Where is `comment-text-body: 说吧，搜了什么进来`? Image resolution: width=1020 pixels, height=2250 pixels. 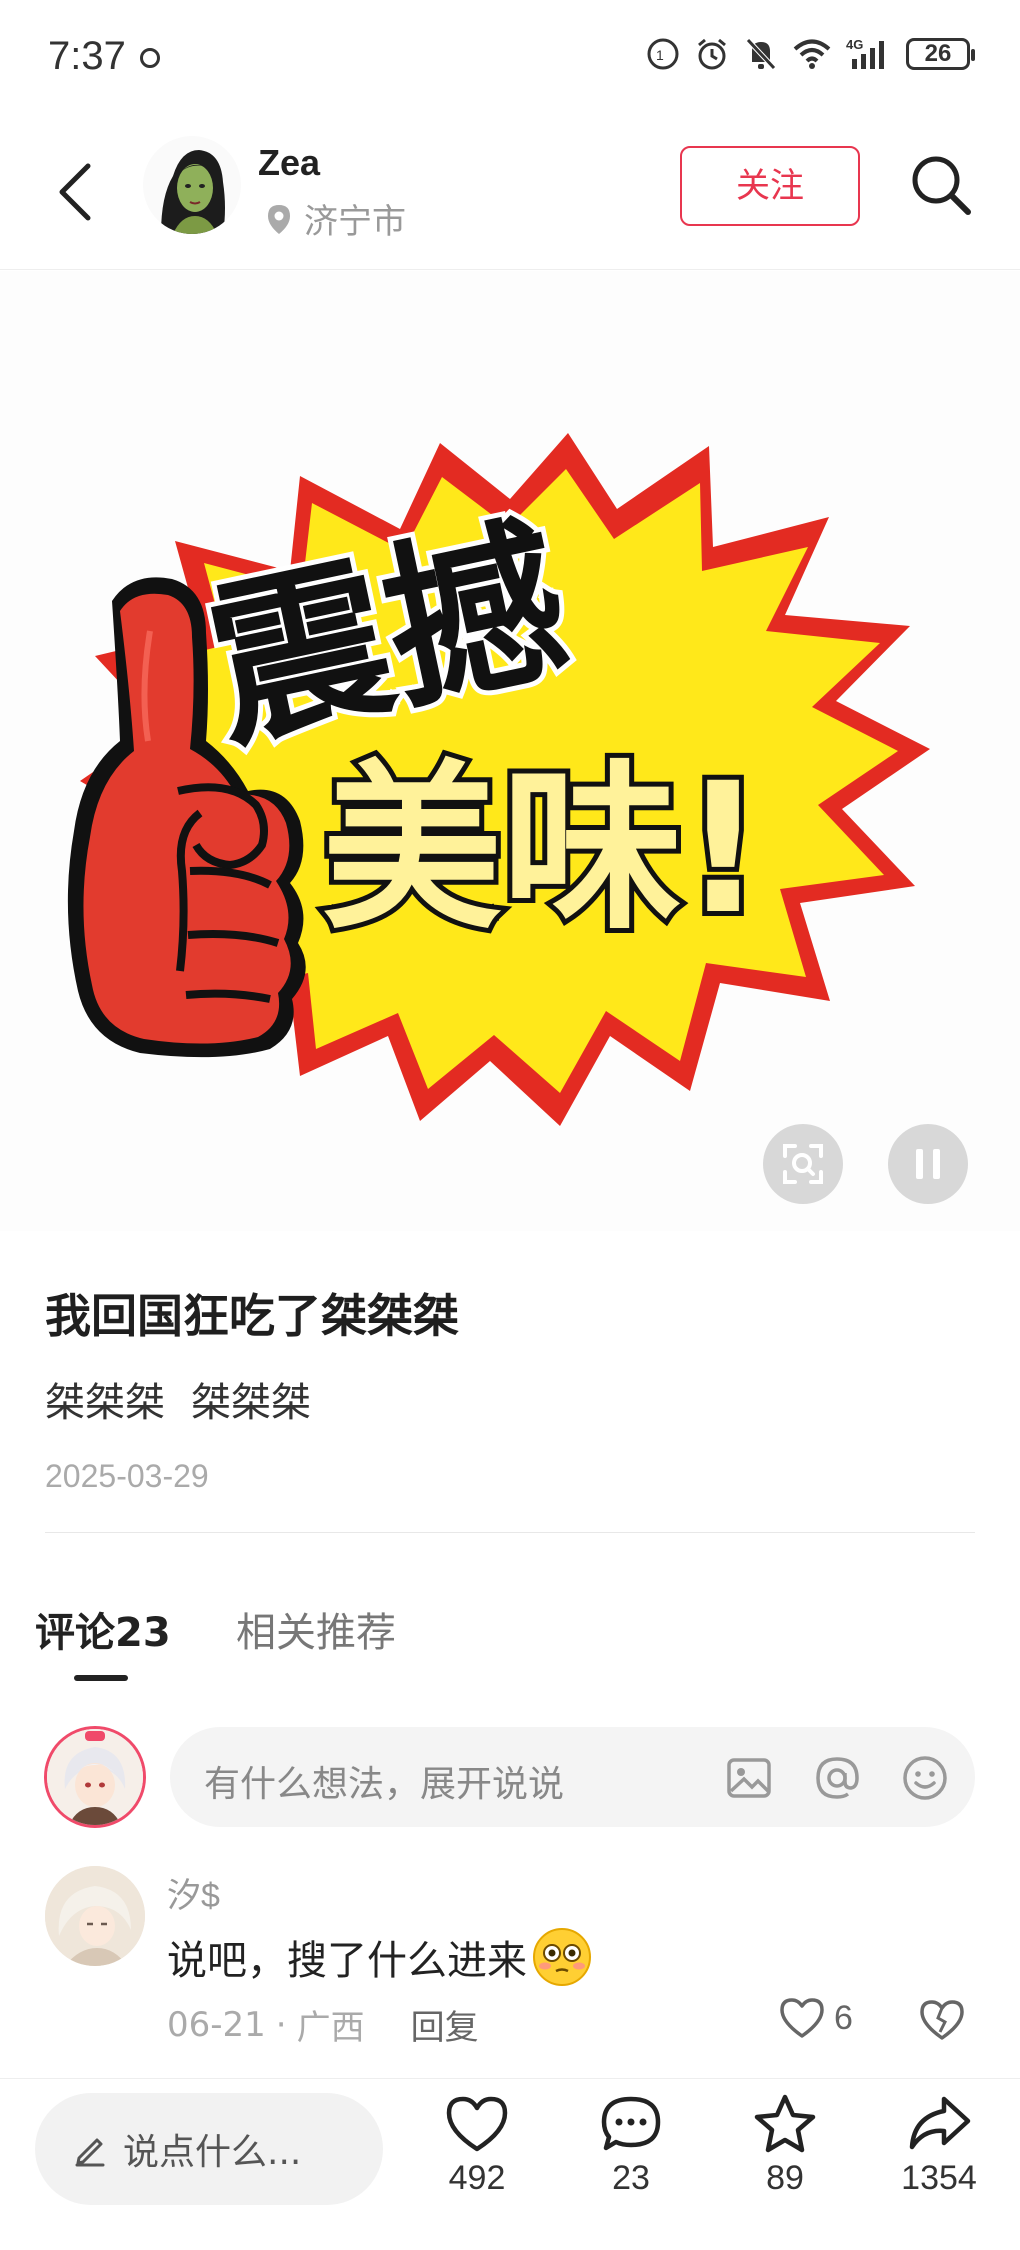 comment-text-body: 说吧，搜了什么进来 is located at coordinates (347, 1961).